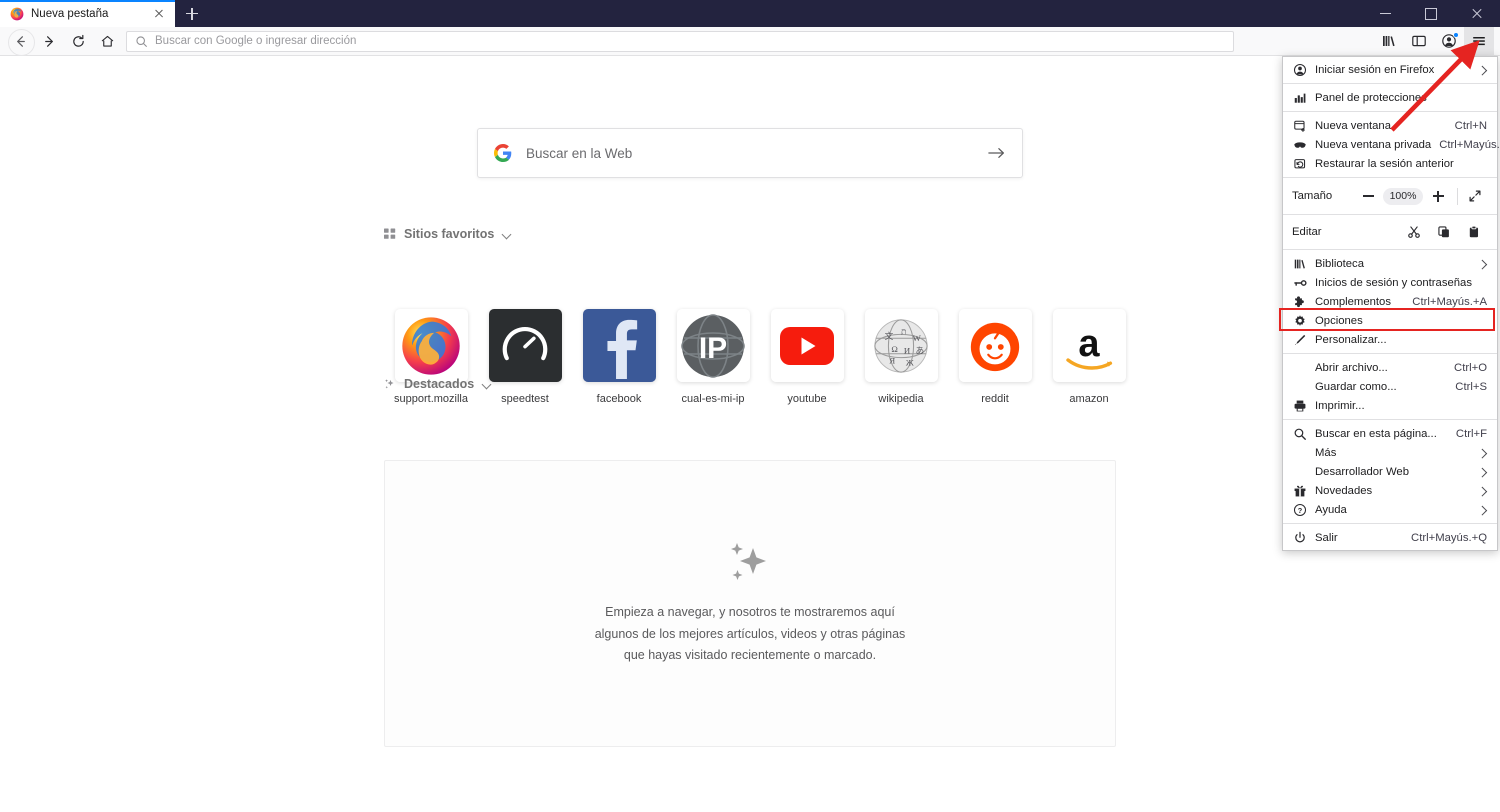  What do you see at coordinates (1389, 41) in the screenshot?
I see `library-button` at bounding box center [1389, 41].